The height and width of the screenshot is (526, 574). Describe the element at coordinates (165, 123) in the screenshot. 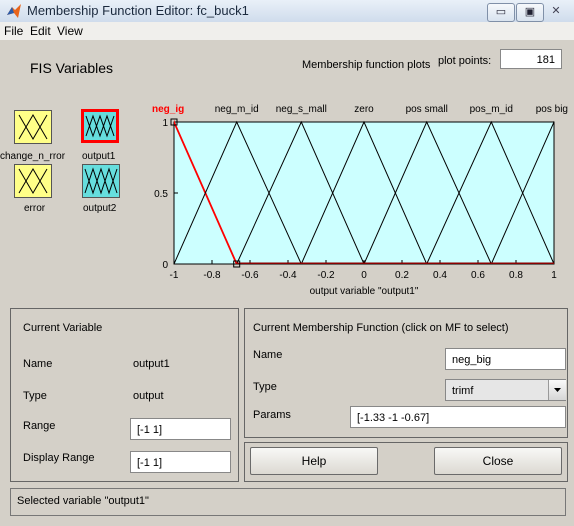

I see `y-tick-label: 1` at that location.